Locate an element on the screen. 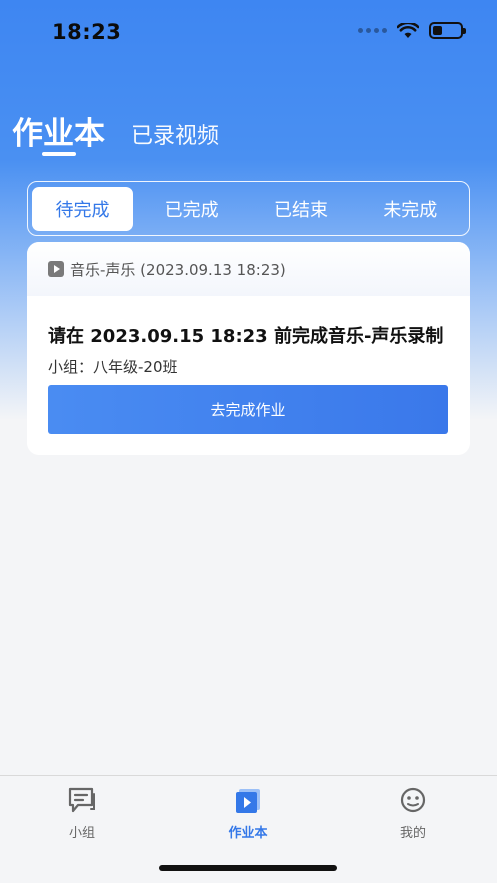 This screenshot has height=883, width=497. segment-incomplete: 未完成 is located at coordinates (410, 209).